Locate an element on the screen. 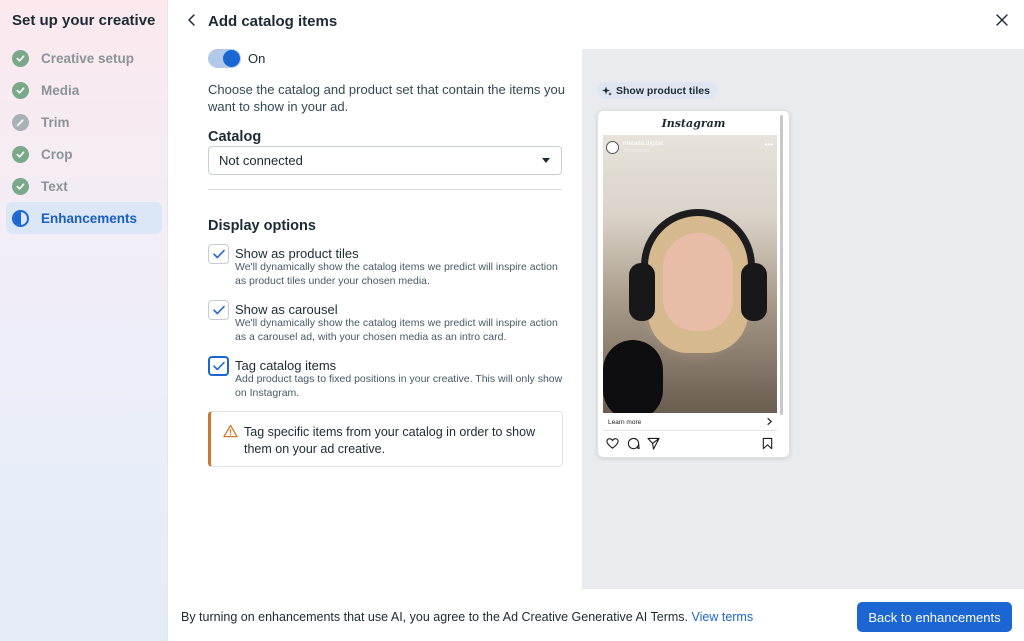 The image size is (1024, 641). back-to-enhancements-button: Back to enhancements is located at coordinates (934, 617).